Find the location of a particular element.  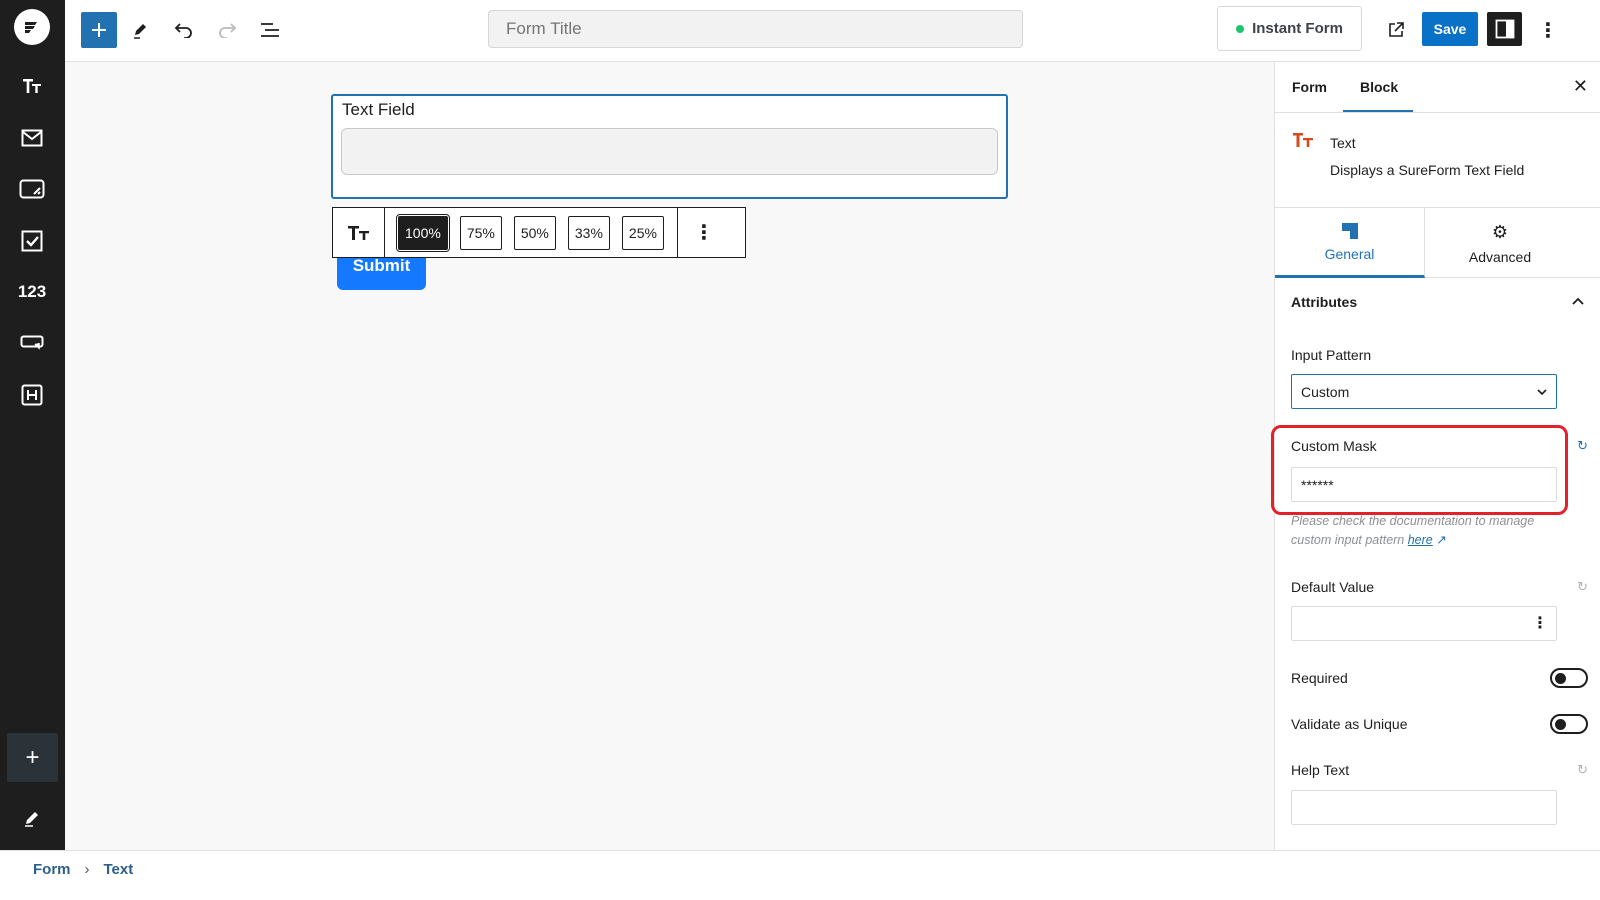

chevron-up-icon is located at coordinates (1578, 300).